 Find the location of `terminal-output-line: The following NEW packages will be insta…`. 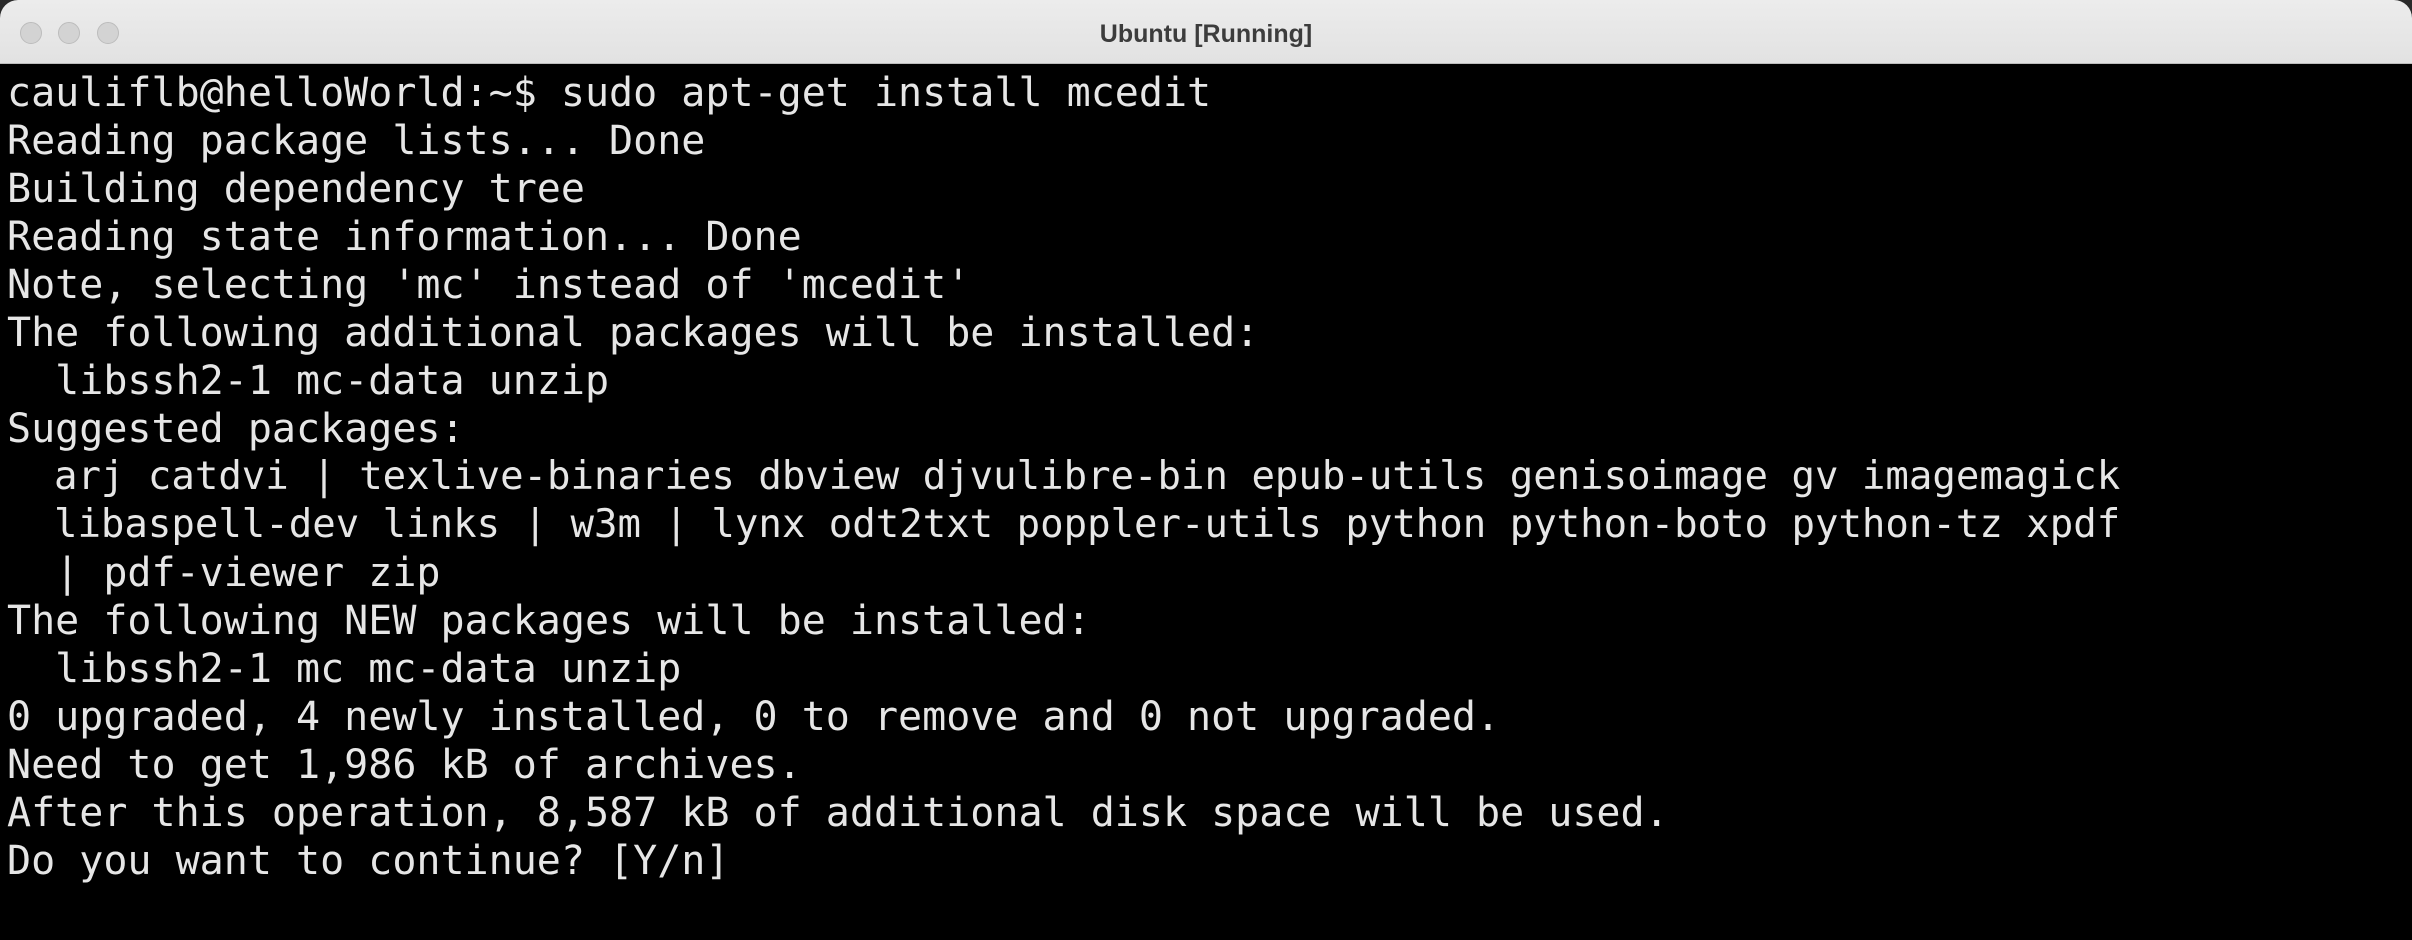

terminal-output-line: The following NEW packages will be insta… is located at coordinates (549, 621).